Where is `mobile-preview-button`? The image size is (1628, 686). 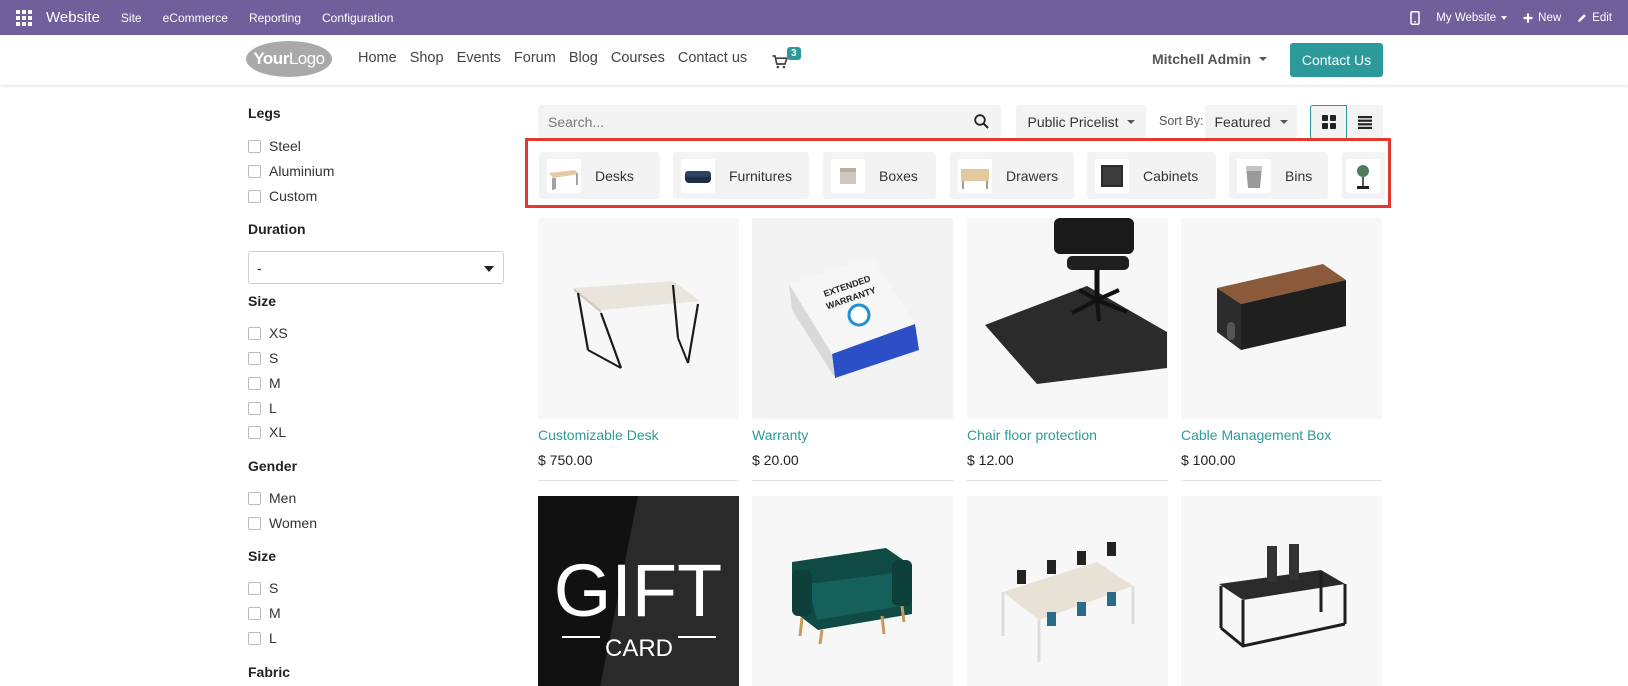 mobile-preview-button is located at coordinates (1415, 17).